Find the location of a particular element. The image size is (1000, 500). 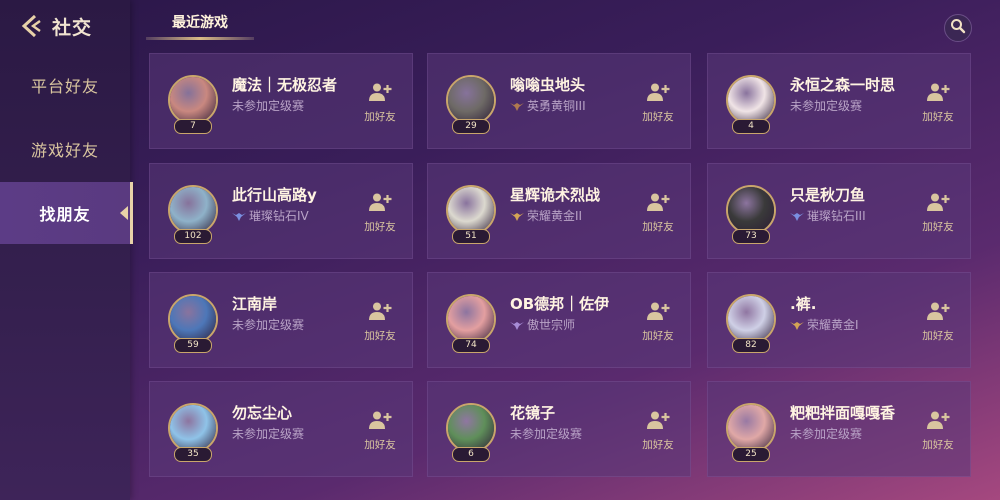

friend-card: 35 勿忘尘心 未参加定级赛 加好友 is located at coordinates (281, 429).